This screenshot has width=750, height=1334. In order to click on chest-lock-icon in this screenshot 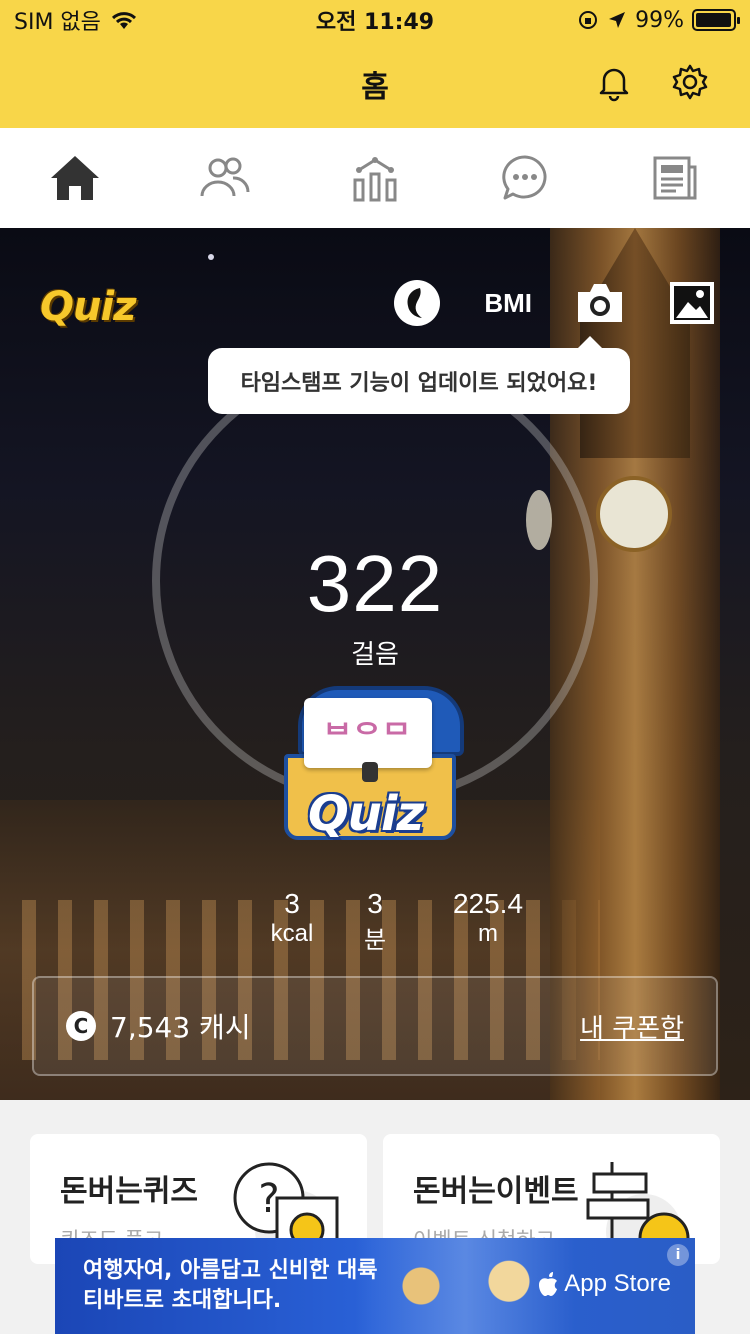, I will do `click(370, 772)`.